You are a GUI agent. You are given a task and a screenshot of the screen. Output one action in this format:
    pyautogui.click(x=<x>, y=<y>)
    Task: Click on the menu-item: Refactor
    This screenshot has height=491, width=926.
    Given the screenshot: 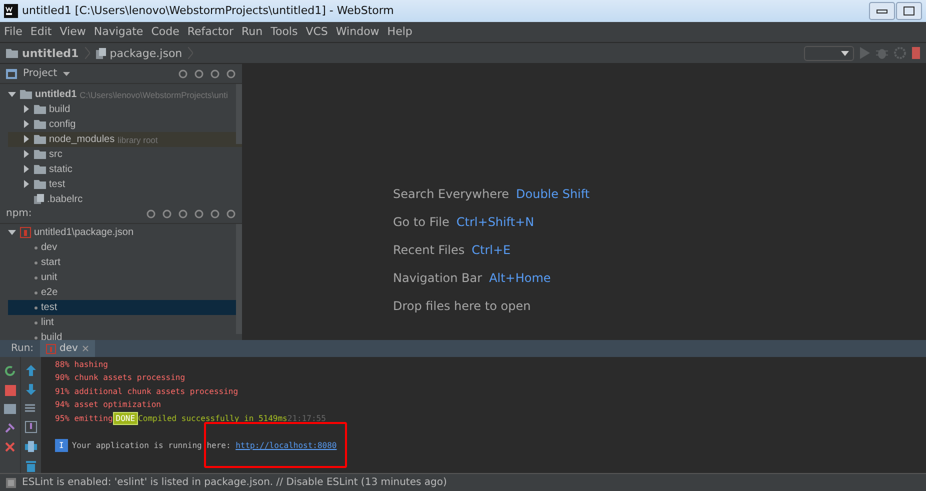 What is the action you would take?
    pyautogui.click(x=210, y=31)
    